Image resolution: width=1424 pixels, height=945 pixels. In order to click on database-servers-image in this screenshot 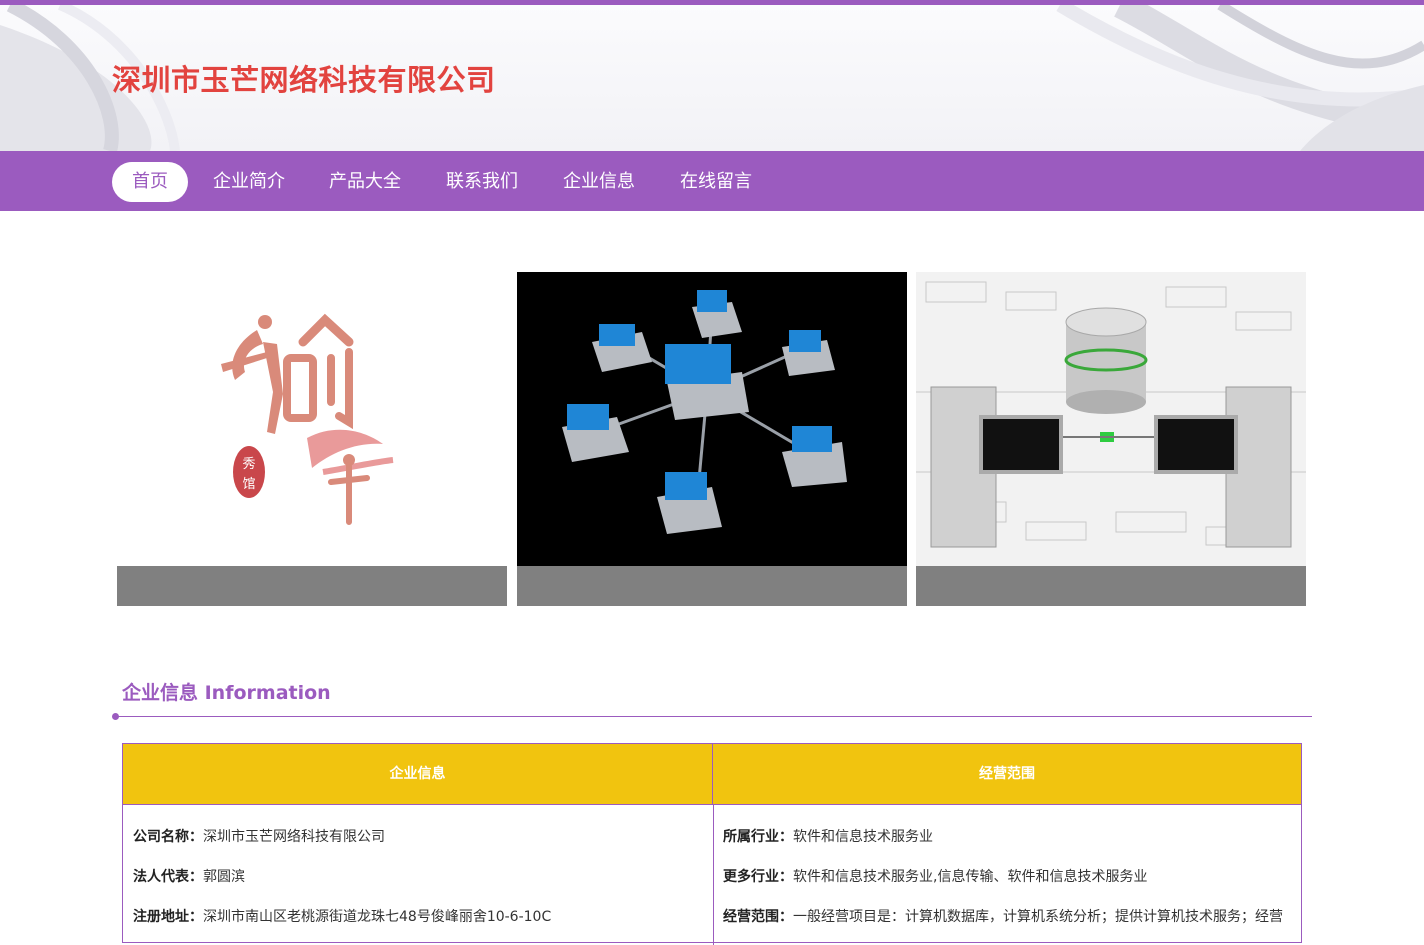, I will do `click(1111, 419)`.